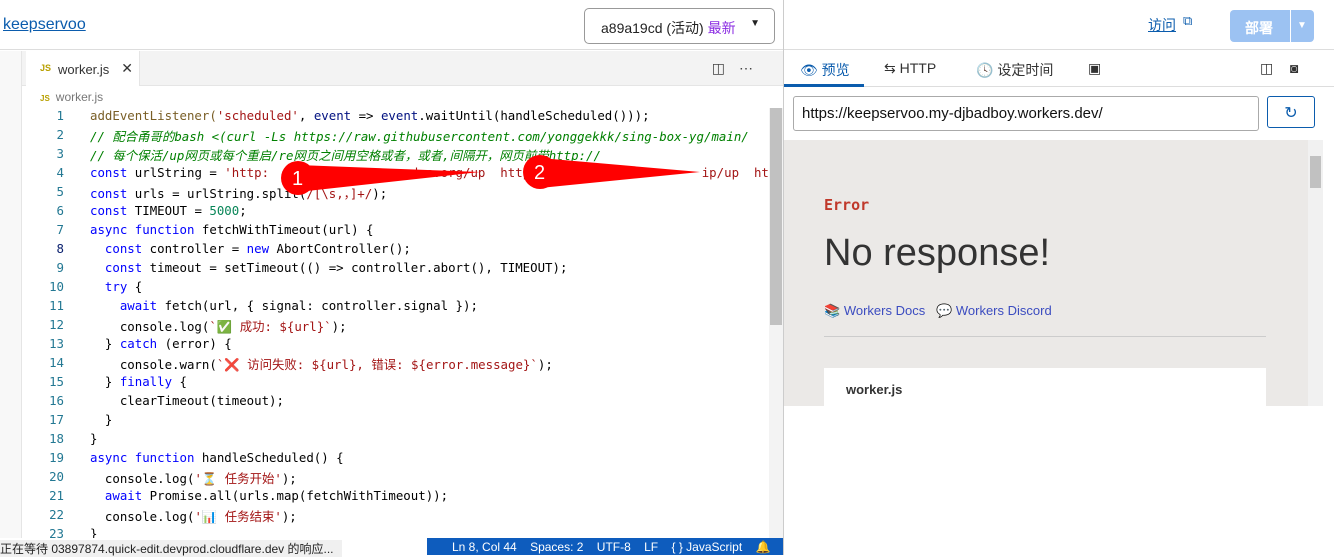 The width and height of the screenshot is (1334, 557). I want to click on code-token: '⏳ 任务开始', so click(238, 478).